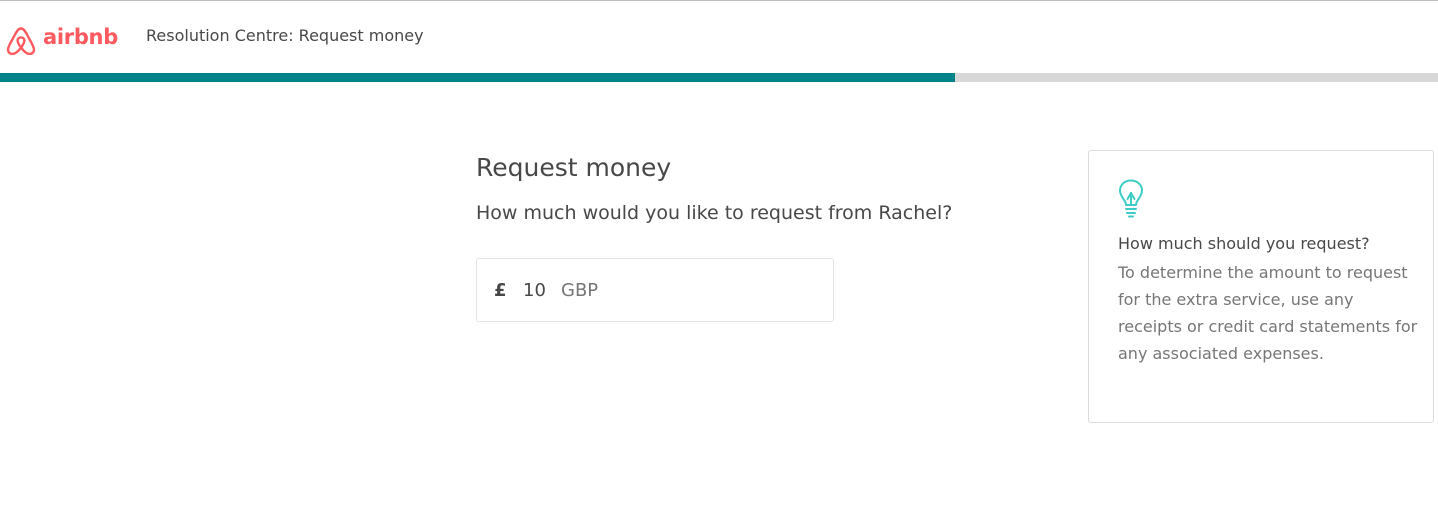  Describe the element at coordinates (80, 37) in the screenshot. I see `airbnb-wordmark: airbnb` at that location.